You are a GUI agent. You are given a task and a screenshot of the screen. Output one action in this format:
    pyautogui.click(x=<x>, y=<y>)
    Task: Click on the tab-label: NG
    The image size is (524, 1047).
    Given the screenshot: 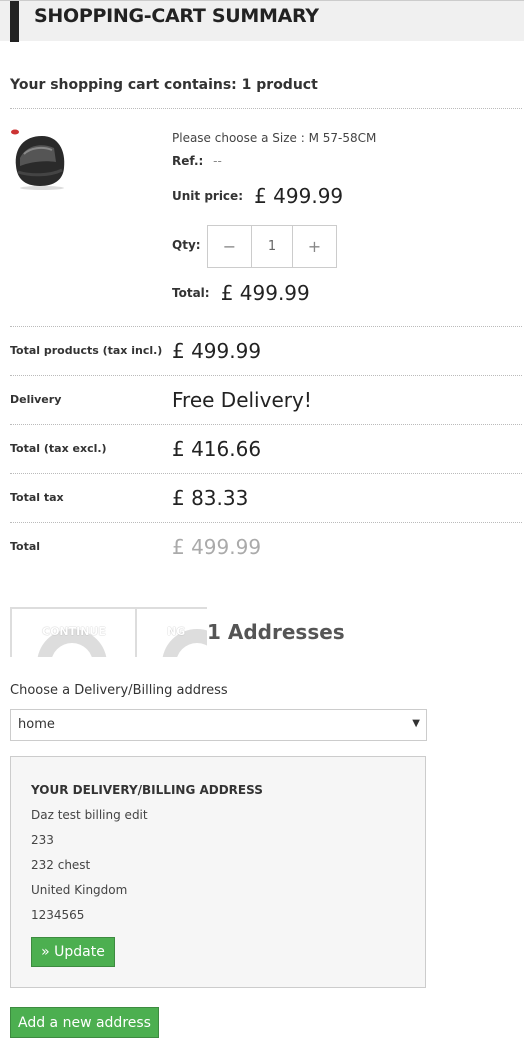 What is the action you would take?
    pyautogui.click(x=176, y=631)
    